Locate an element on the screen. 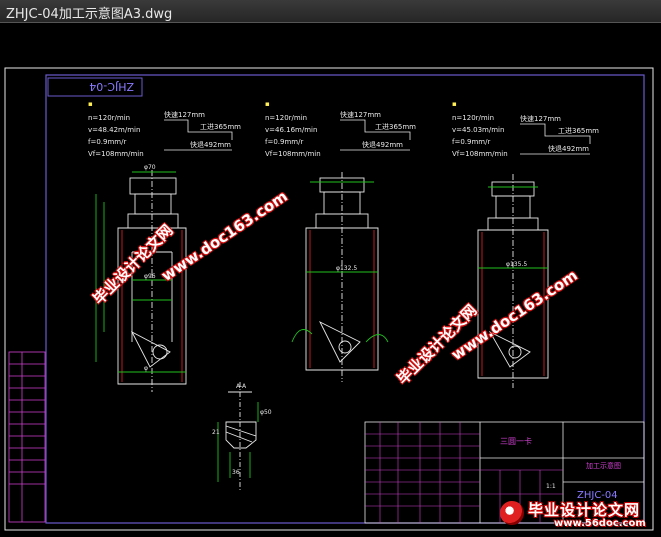  left-revision-strip is located at coordinates (27, 437).